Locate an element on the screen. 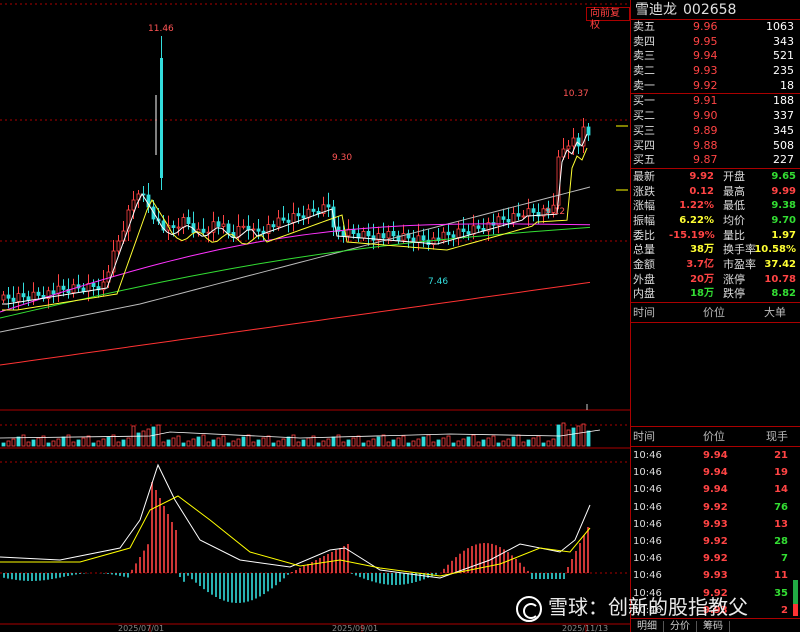  ask-price: 9.93 is located at coordinates (705, 71).